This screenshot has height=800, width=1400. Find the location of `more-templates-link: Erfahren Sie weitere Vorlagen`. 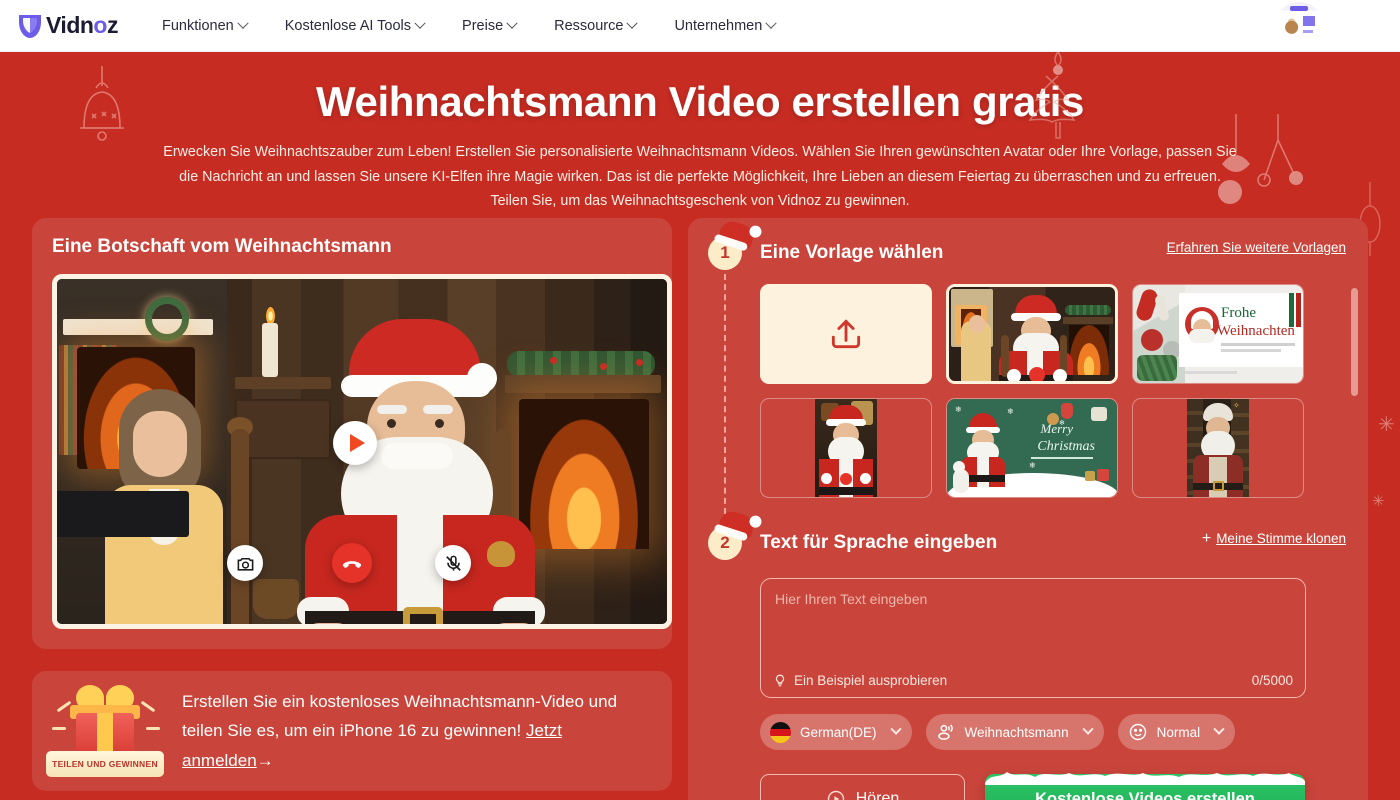

more-templates-link: Erfahren Sie weitere Vorlagen is located at coordinates (1256, 247).